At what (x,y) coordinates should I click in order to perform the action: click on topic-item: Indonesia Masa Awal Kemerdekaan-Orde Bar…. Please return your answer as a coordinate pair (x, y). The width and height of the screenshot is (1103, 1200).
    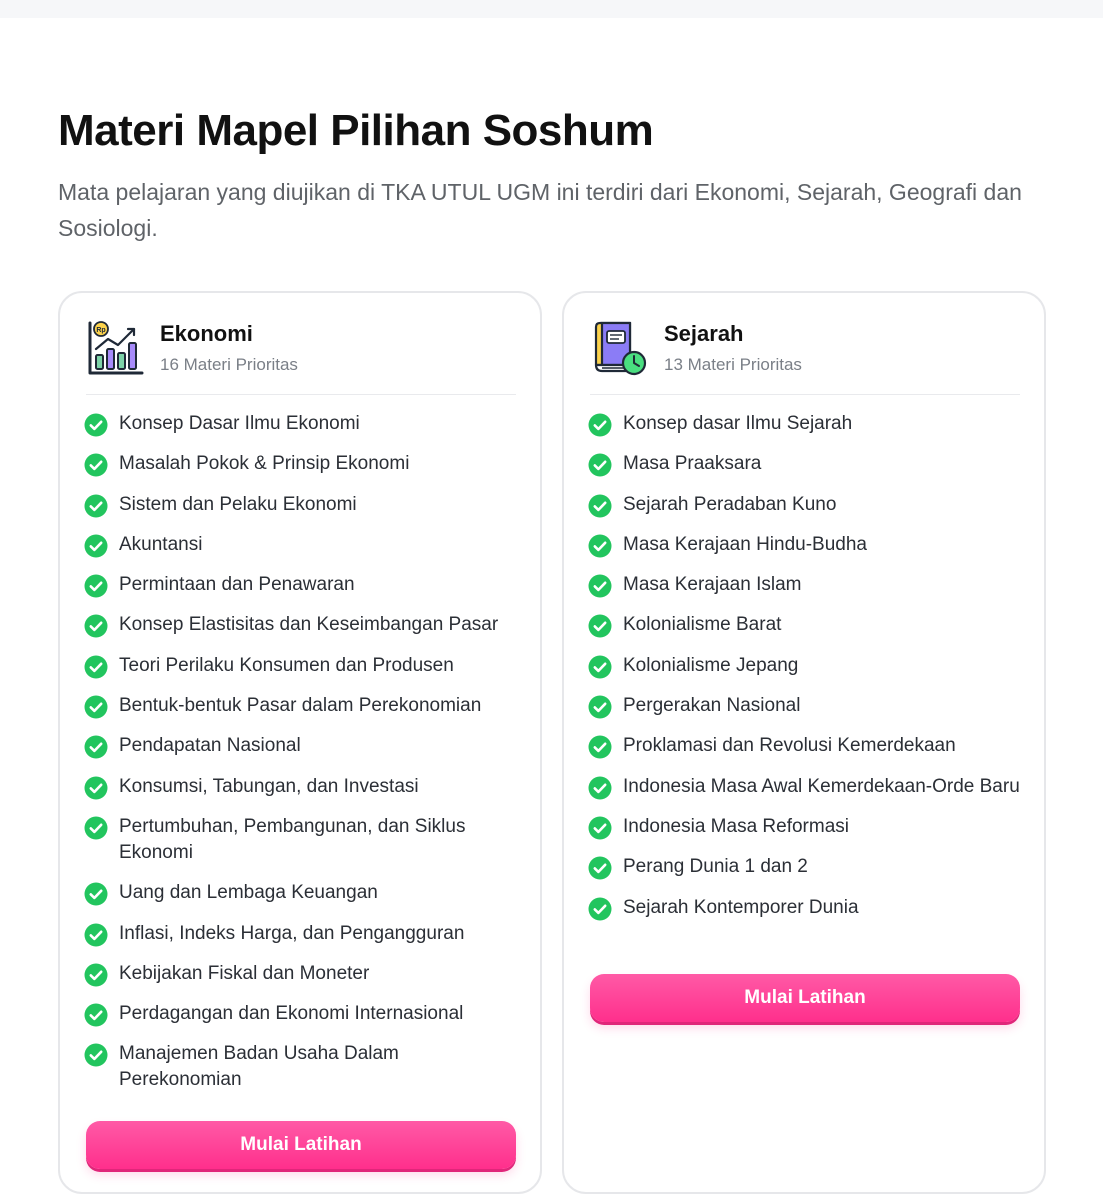
    Looking at the image, I should click on (808, 787).